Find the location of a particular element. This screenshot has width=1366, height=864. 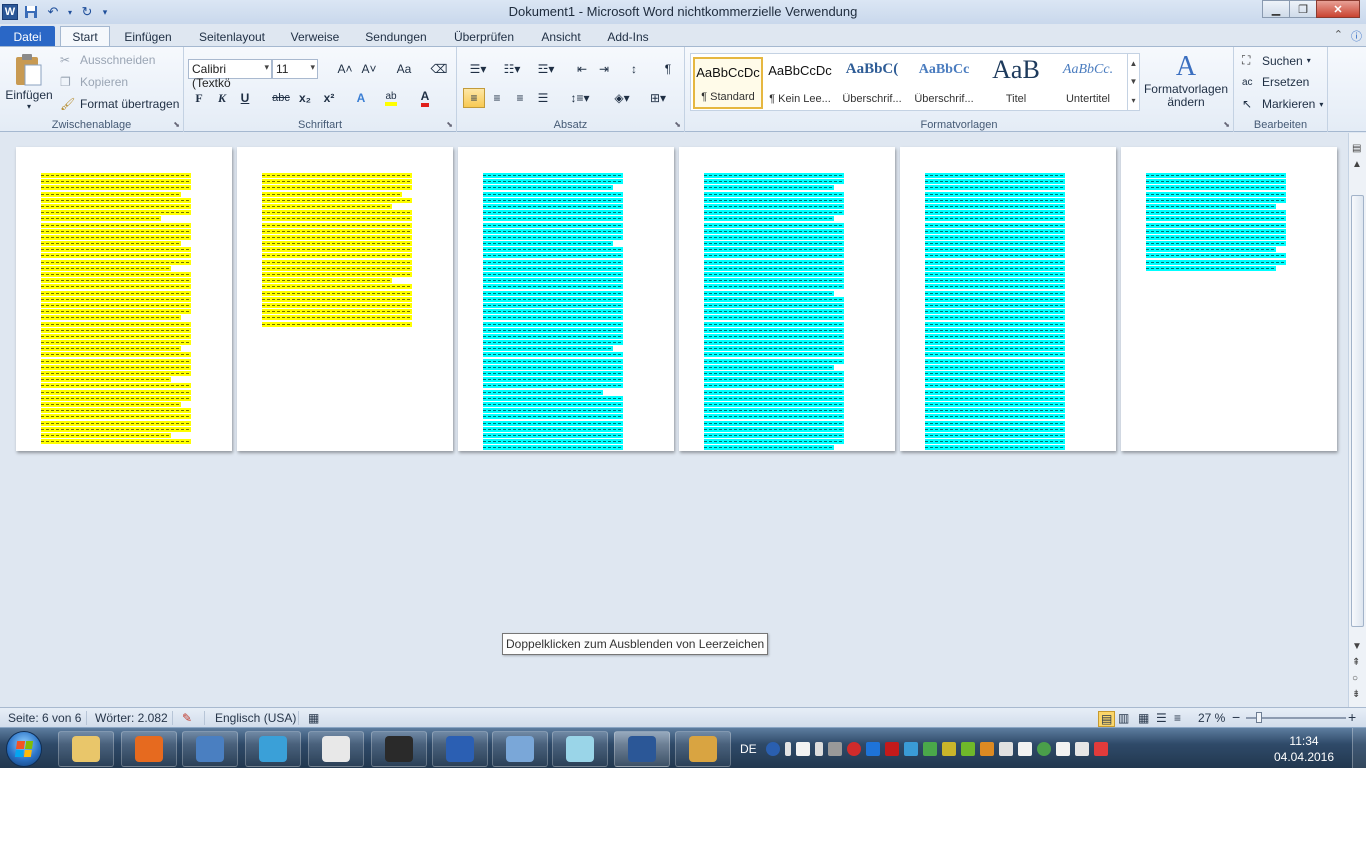

proofing-icon: ✎ is located at coordinates (187, 718).